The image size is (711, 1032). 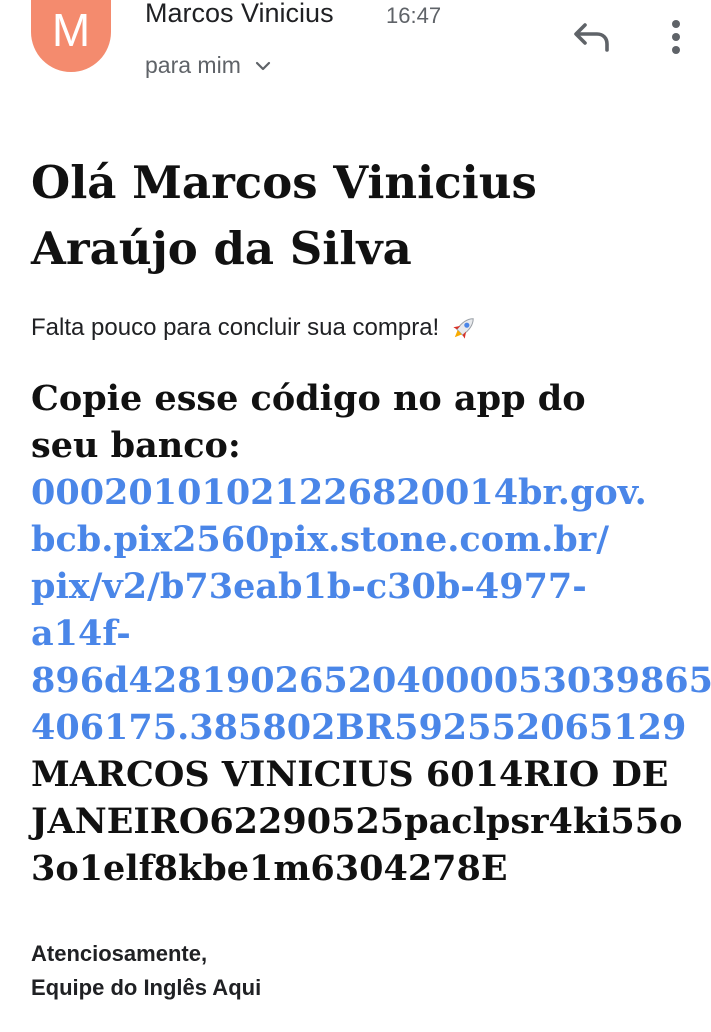 What do you see at coordinates (363, 586) in the screenshot?
I see `pix-code-link-line: pix/v2/b73eab1b-c30b-4977-` at bounding box center [363, 586].